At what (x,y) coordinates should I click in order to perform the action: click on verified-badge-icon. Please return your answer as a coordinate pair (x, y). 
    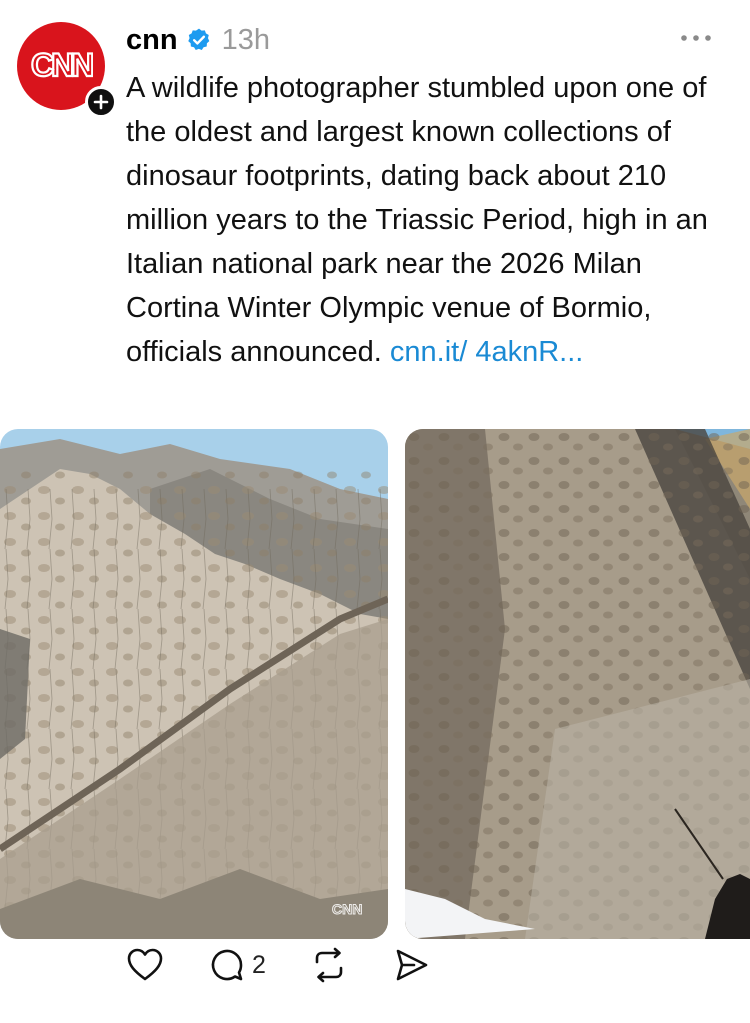
    Looking at the image, I should click on (198, 39).